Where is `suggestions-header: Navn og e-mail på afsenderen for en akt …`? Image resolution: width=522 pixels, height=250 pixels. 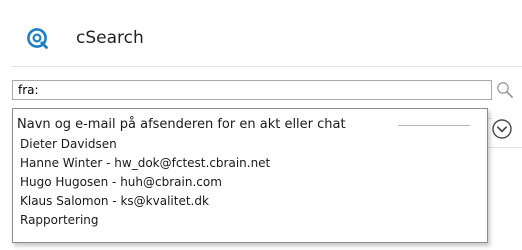
suggestions-header: Navn og e-mail på afsenderen for en akt … is located at coordinates (181, 124).